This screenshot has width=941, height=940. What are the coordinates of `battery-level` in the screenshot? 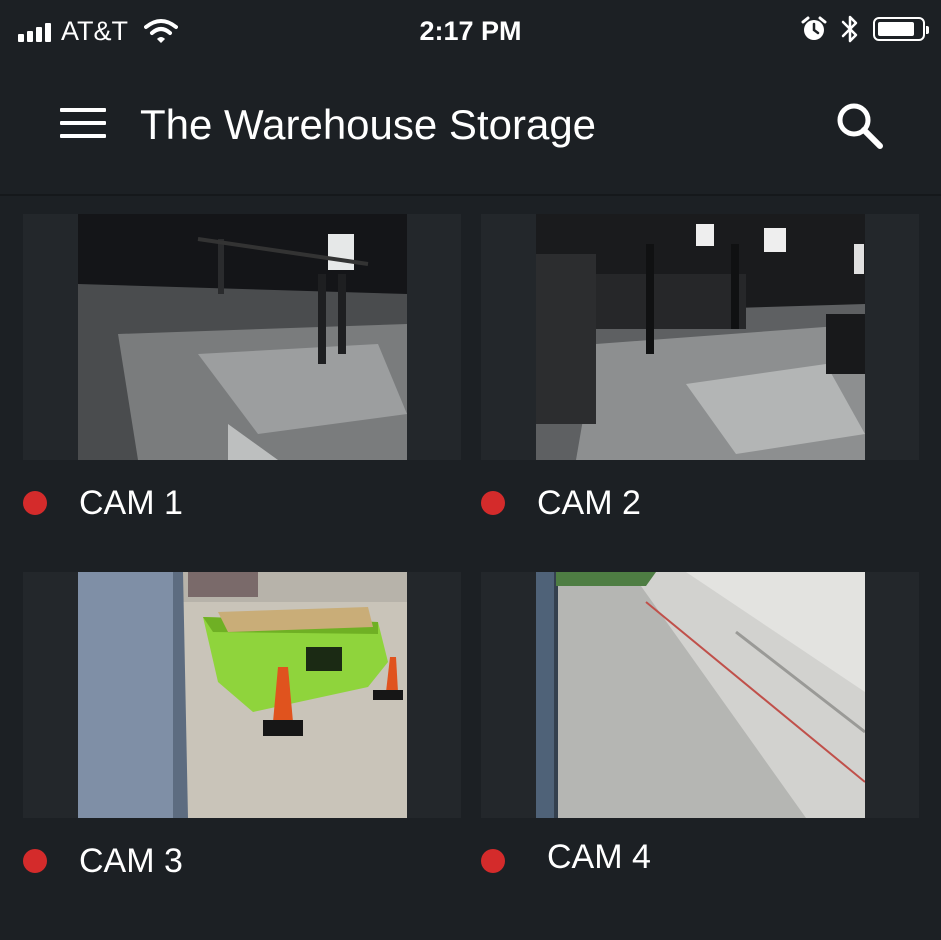 It's located at (896, 29).